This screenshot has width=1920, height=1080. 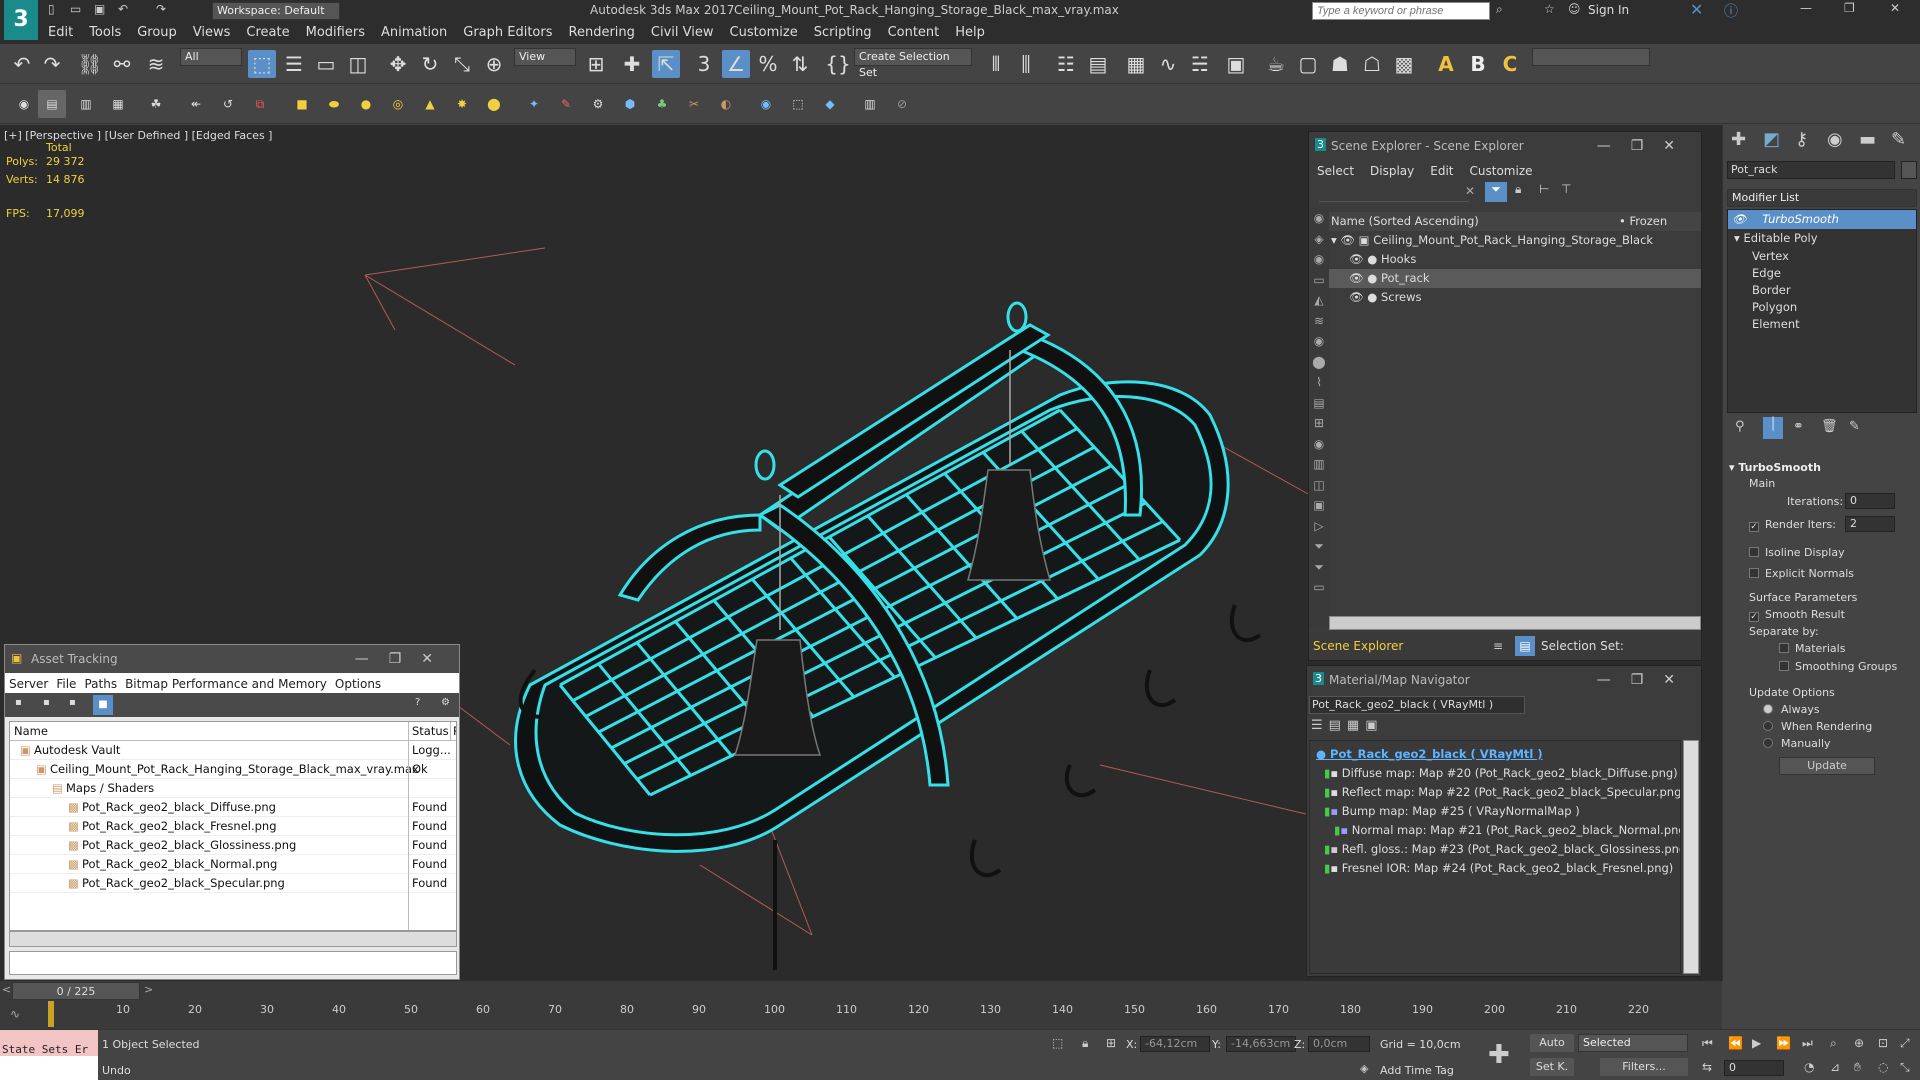 What do you see at coordinates (1566, 189) in the screenshot?
I see `se-layers-icon: ⊤` at bounding box center [1566, 189].